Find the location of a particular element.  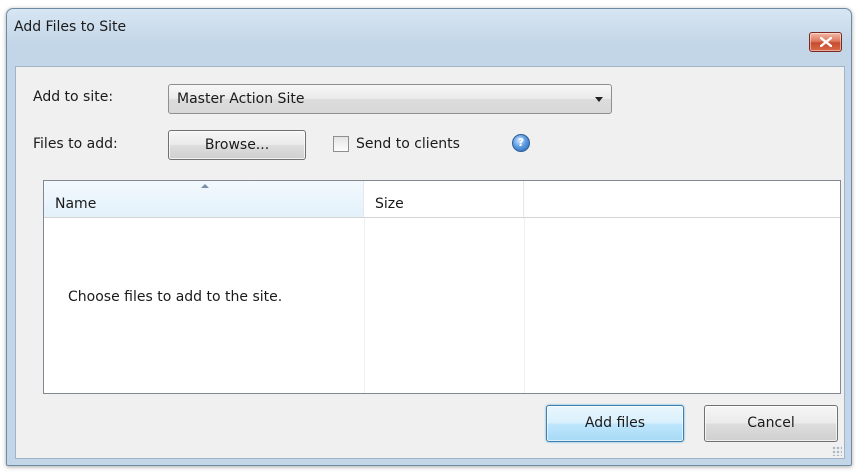

cancel-button: Cancel is located at coordinates (771, 423).